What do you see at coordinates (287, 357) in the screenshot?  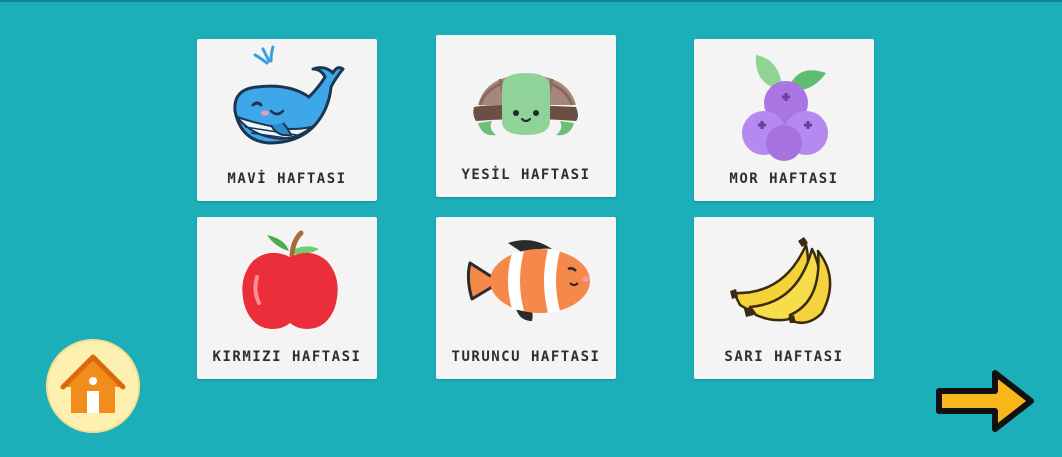 I see `week-label: KIRMIZI HAFTASI` at bounding box center [287, 357].